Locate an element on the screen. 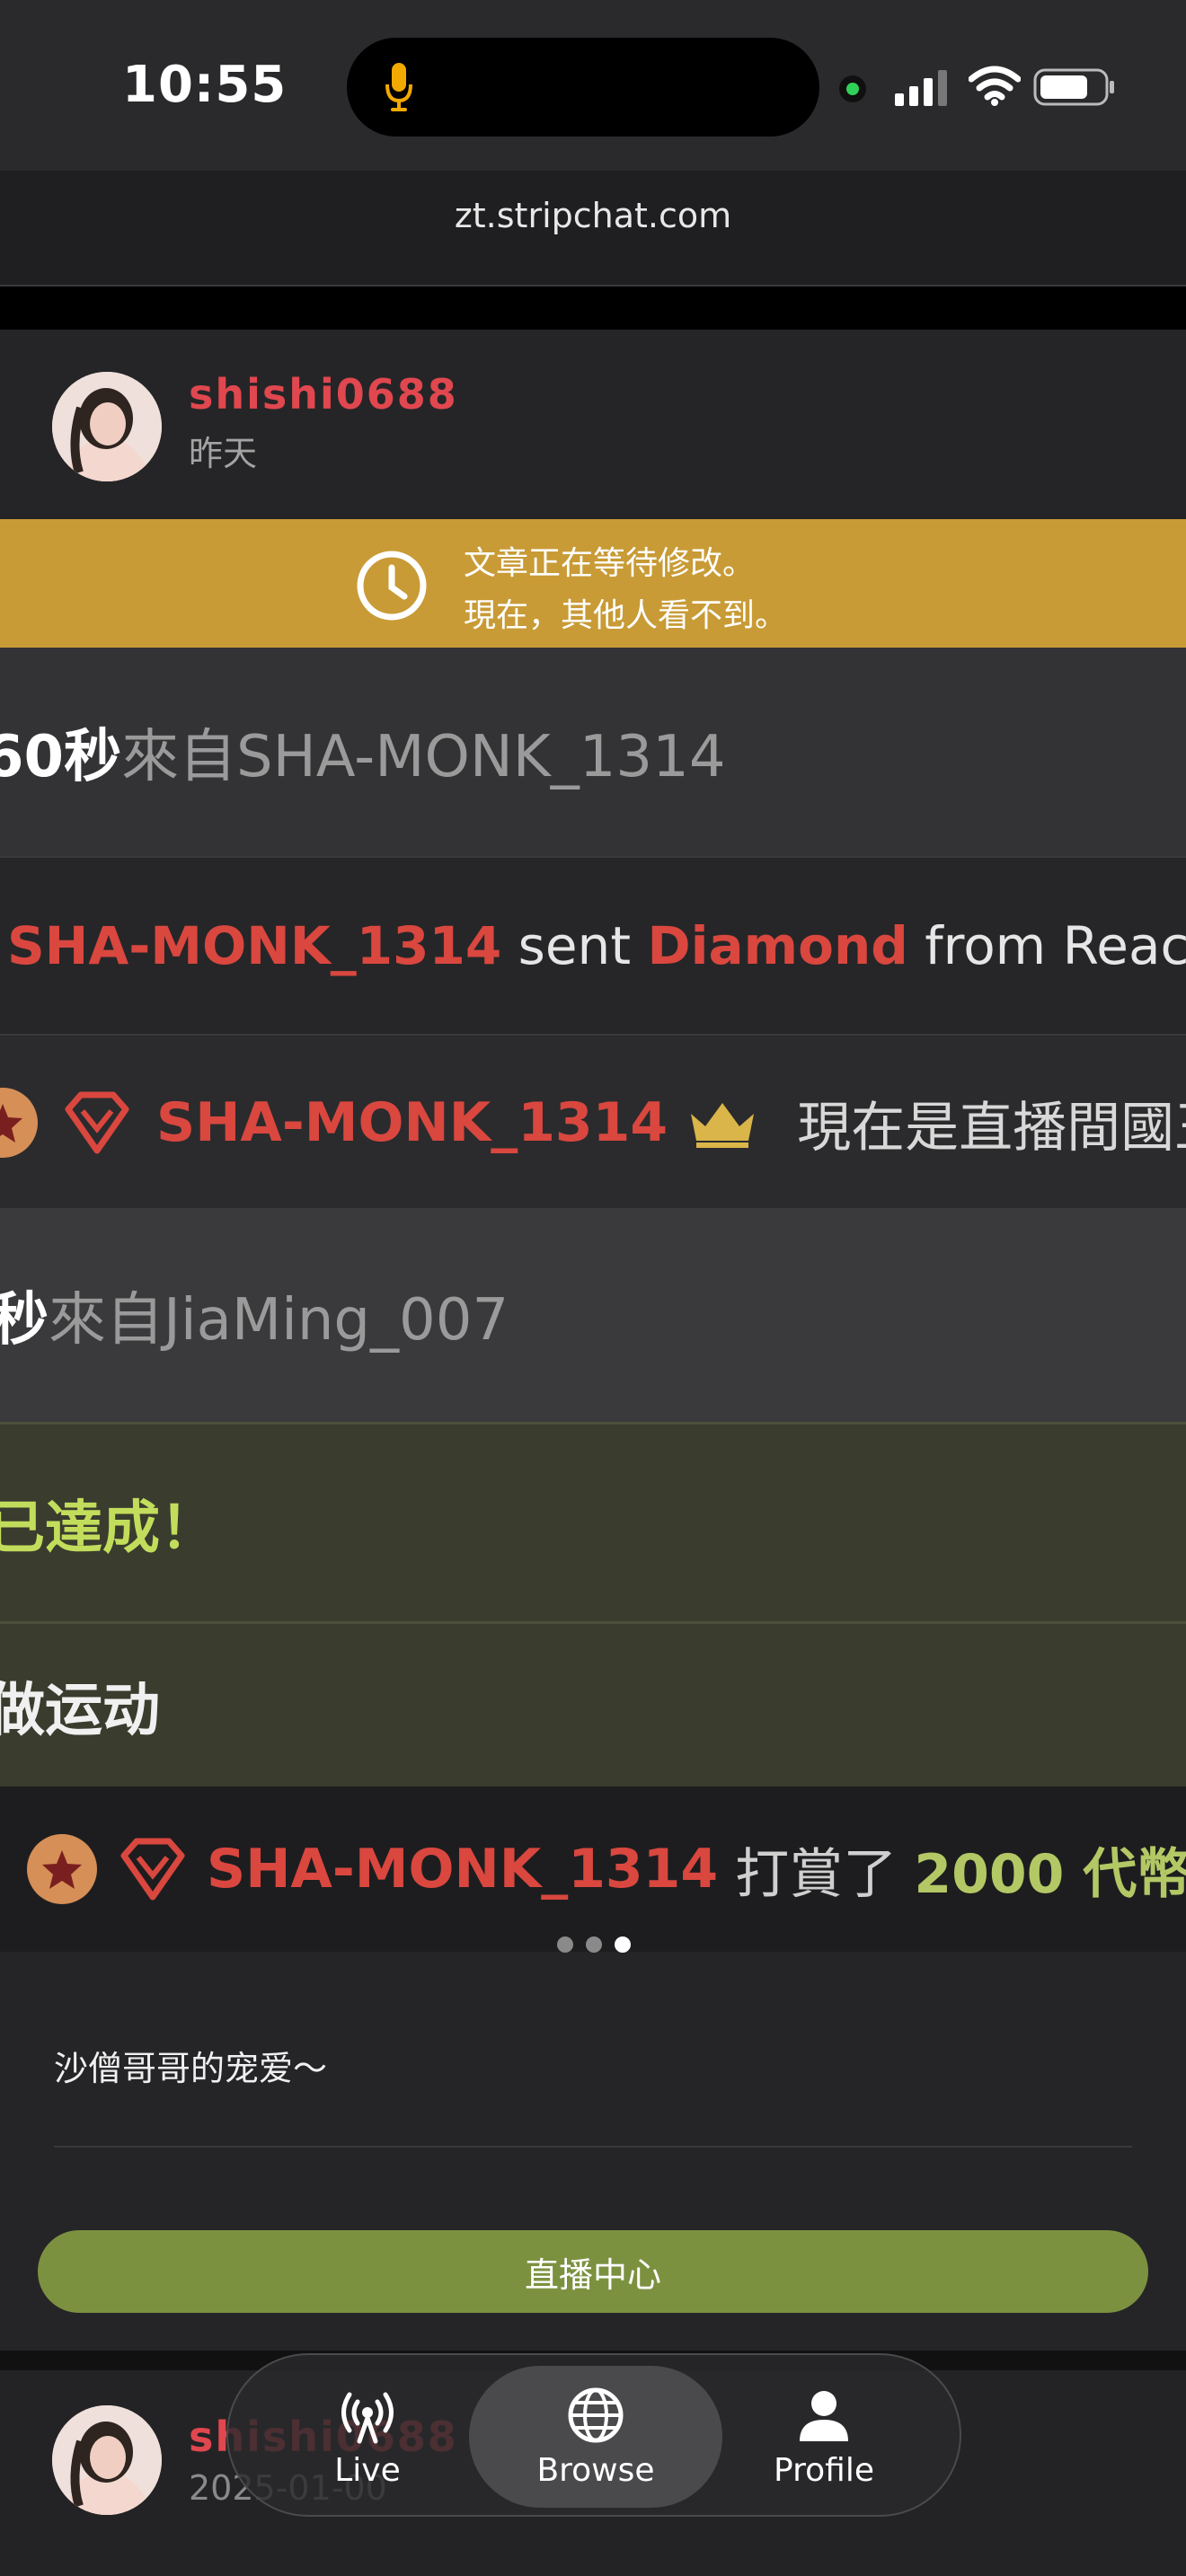  pager-dot-active is located at coordinates (623, 1945).